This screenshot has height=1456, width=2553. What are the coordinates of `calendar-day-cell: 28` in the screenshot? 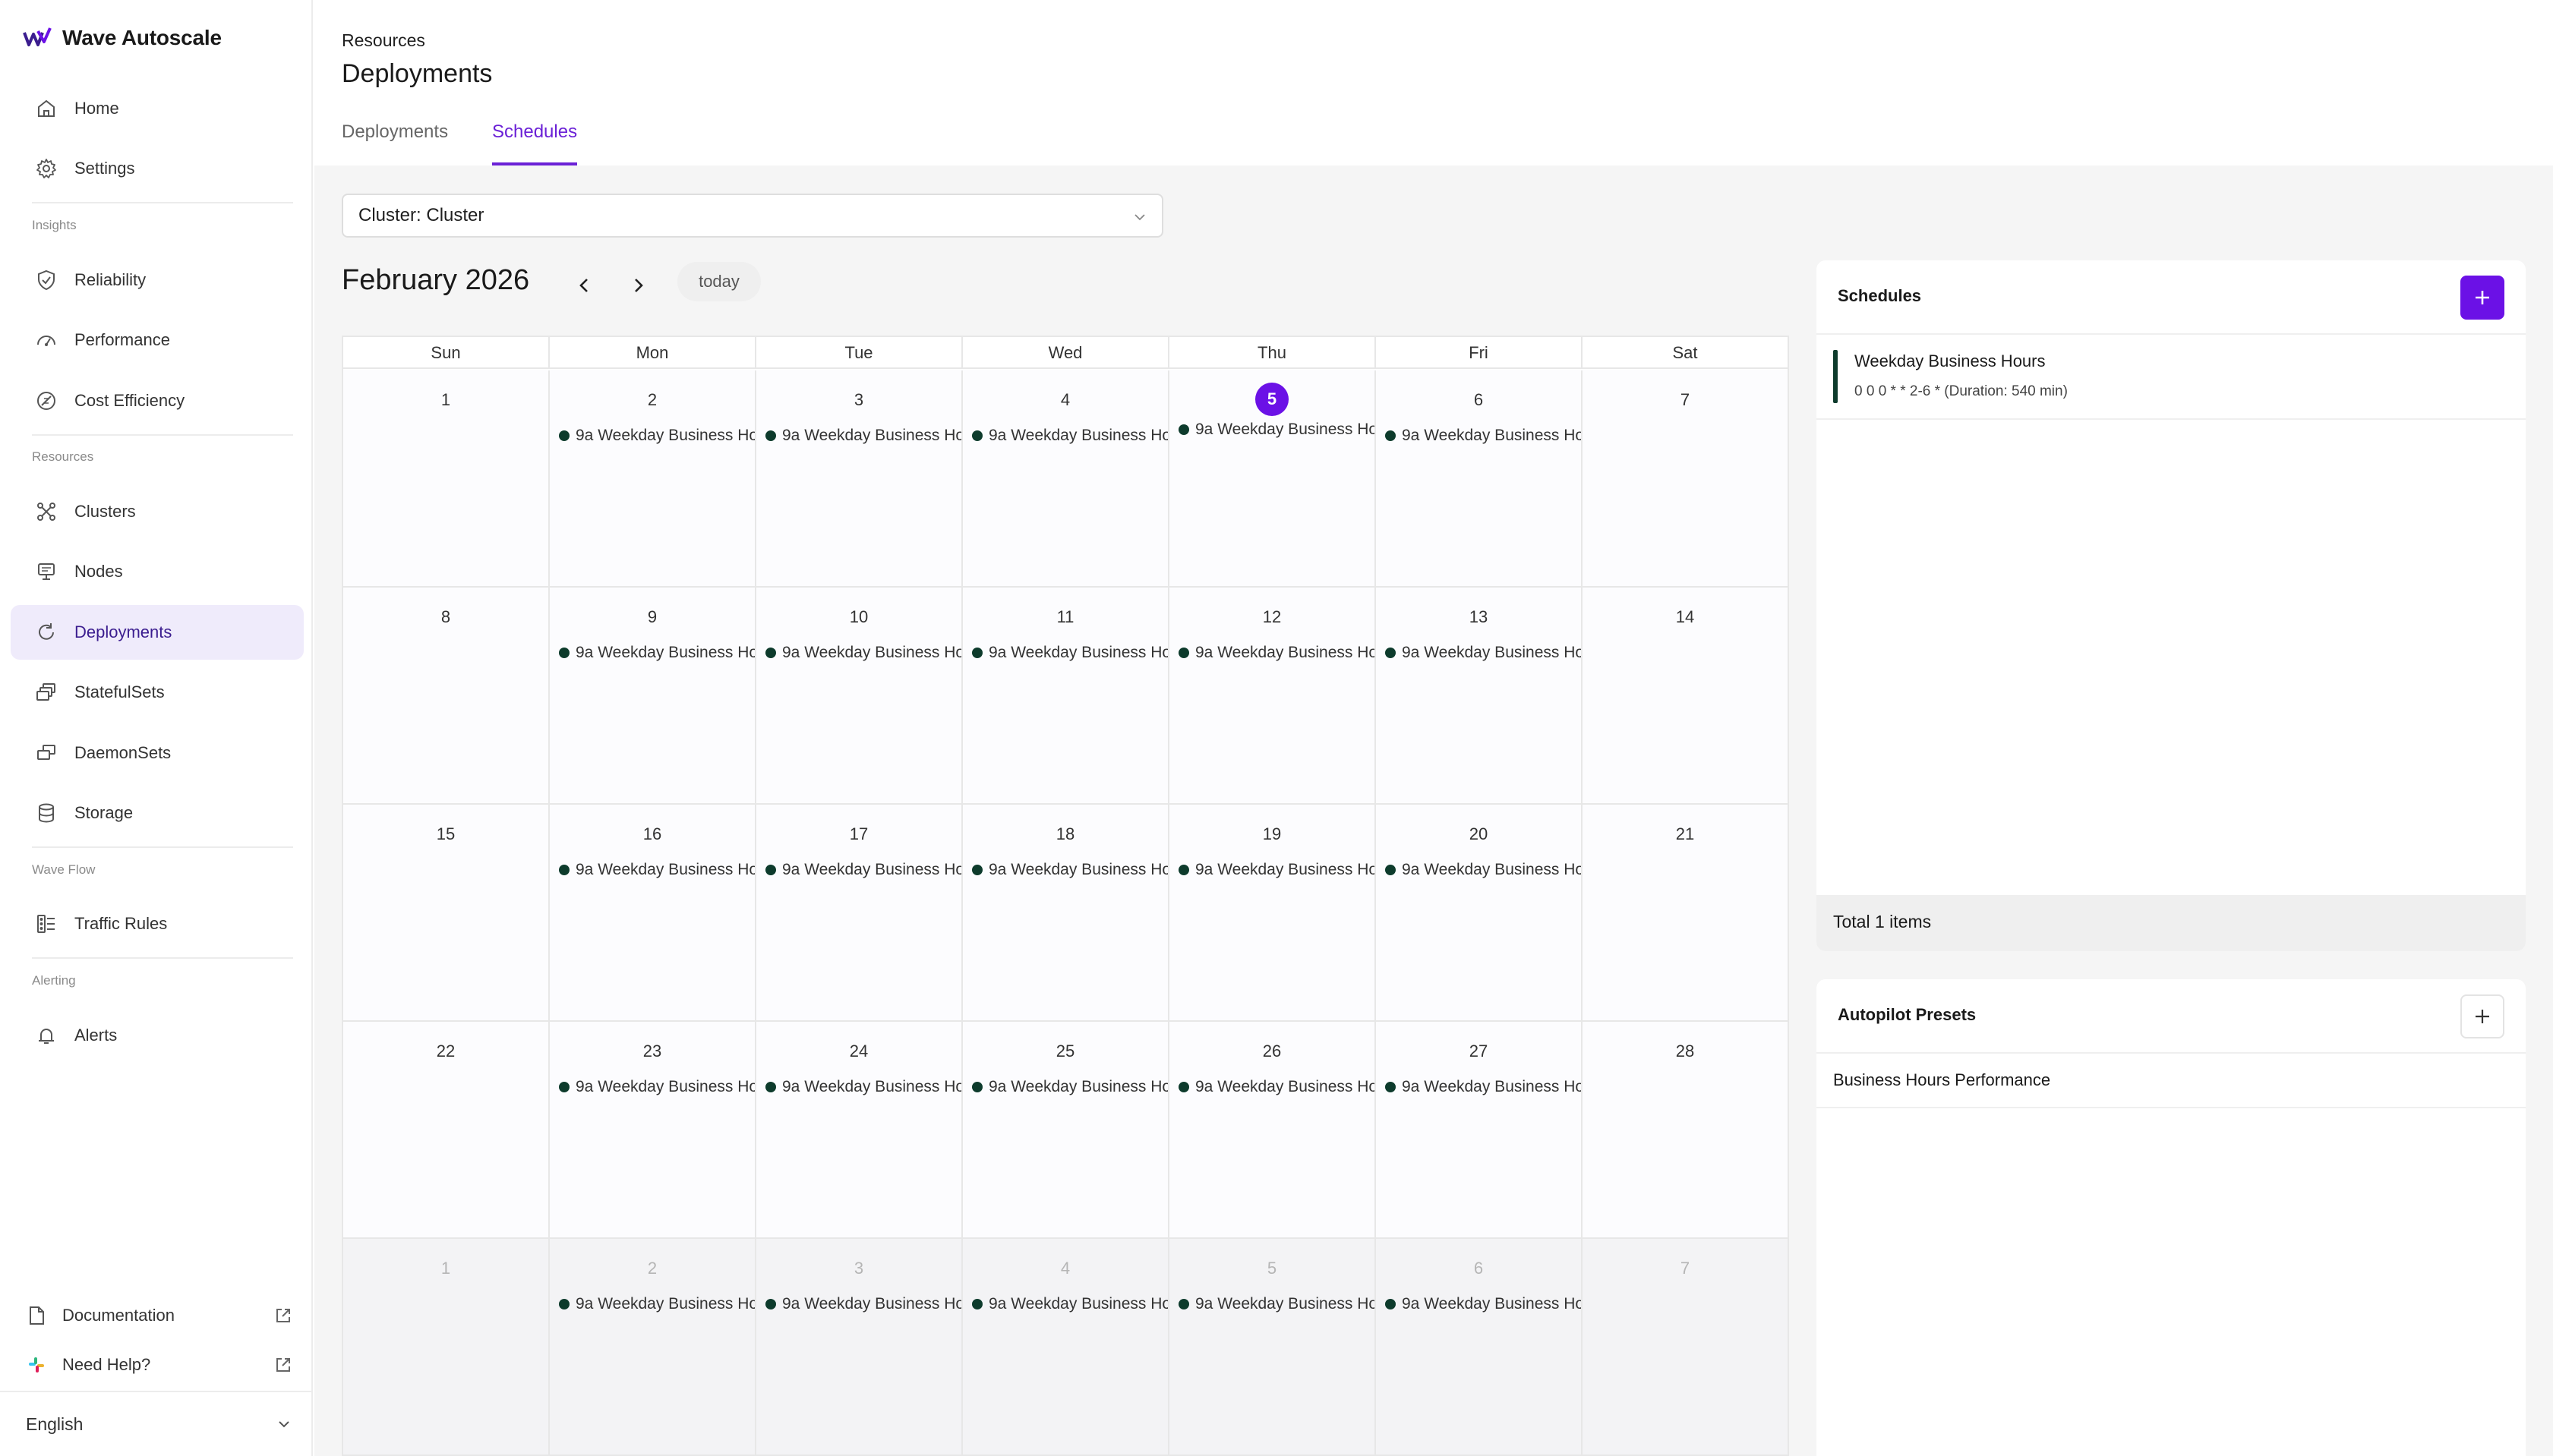 It's located at (1685, 1129).